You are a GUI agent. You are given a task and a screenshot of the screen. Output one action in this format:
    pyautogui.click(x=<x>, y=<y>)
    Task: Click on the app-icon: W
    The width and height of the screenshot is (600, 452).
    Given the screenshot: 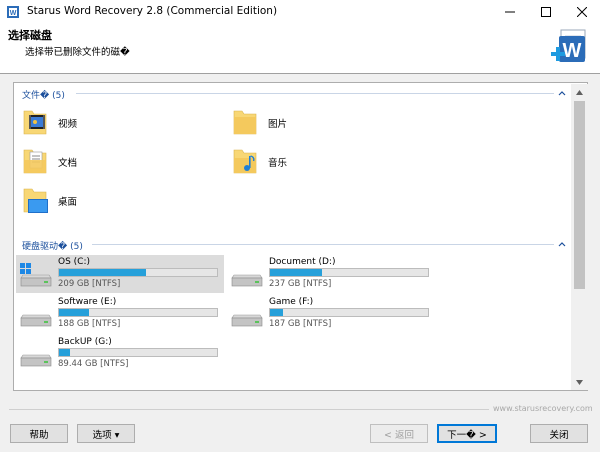 What is the action you would take?
    pyautogui.click(x=13, y=12)
    